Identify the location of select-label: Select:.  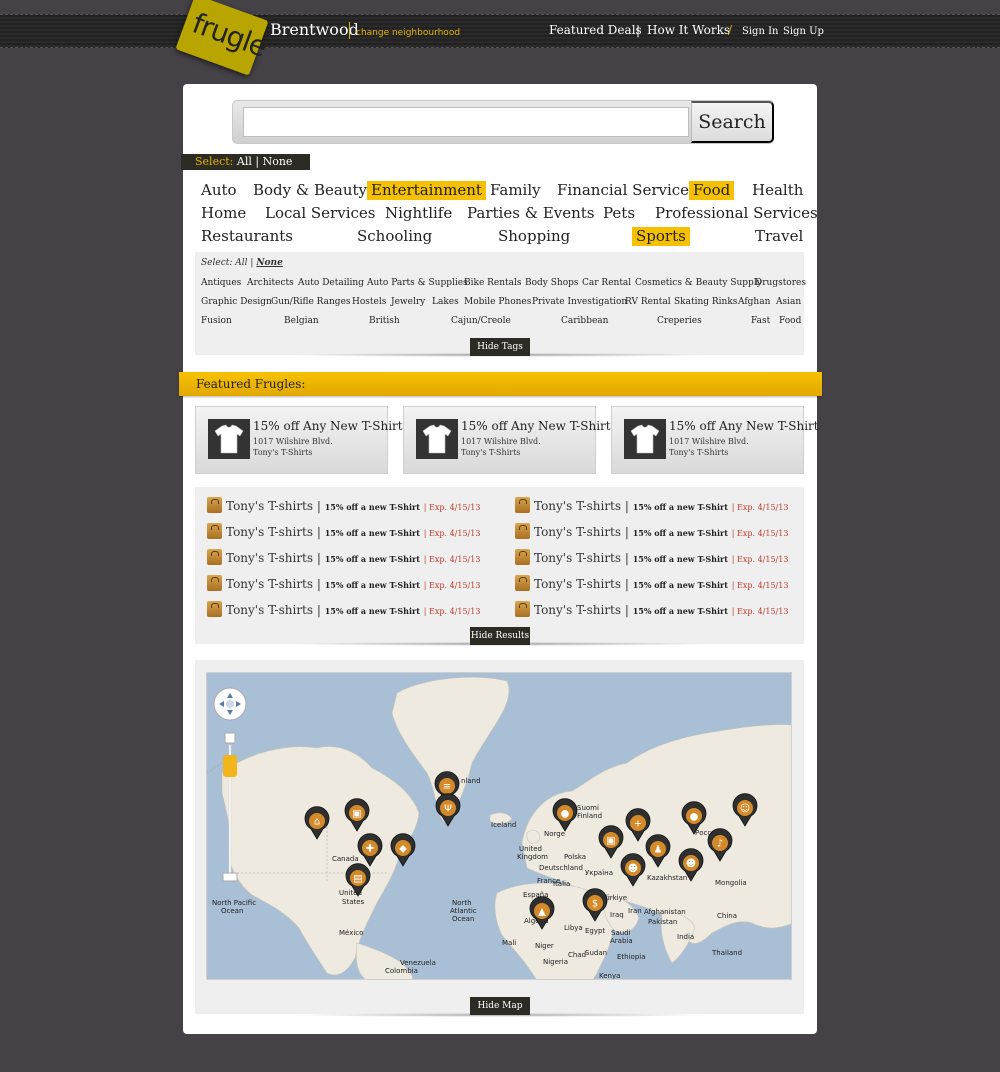
(214, 161).